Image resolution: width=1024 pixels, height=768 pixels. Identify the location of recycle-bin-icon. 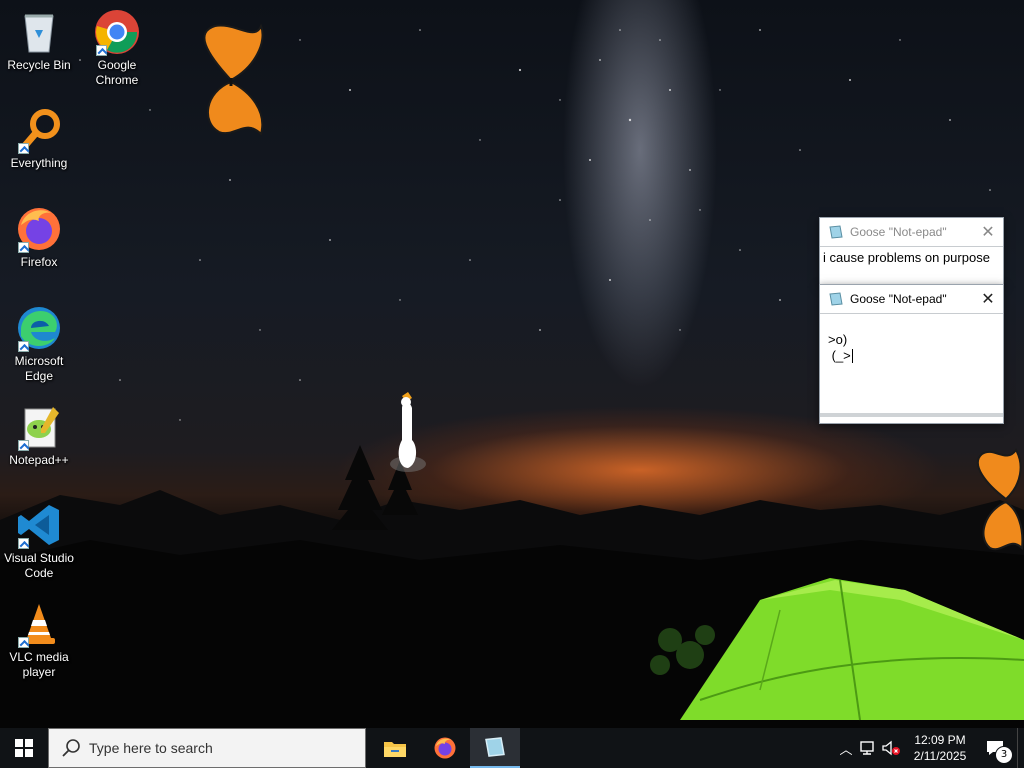
(39, 32).